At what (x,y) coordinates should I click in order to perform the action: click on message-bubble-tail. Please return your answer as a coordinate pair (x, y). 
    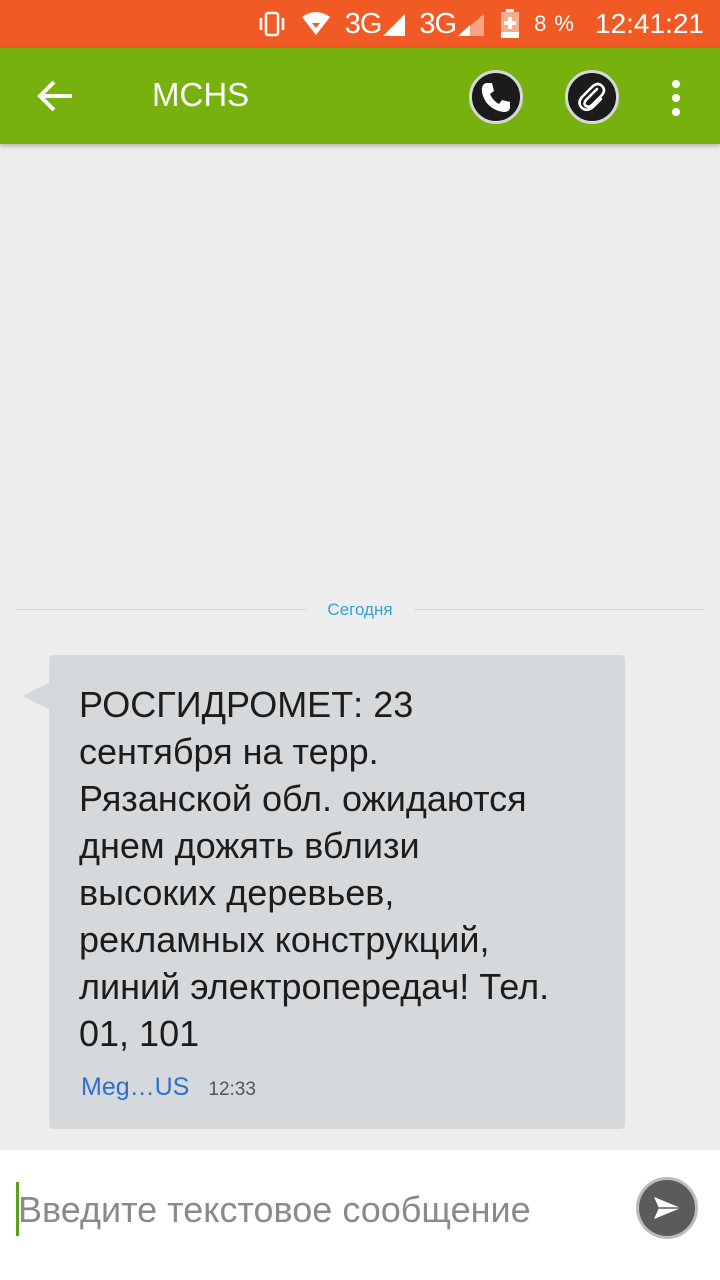
    Looking at the image, I should click on (36, 696).